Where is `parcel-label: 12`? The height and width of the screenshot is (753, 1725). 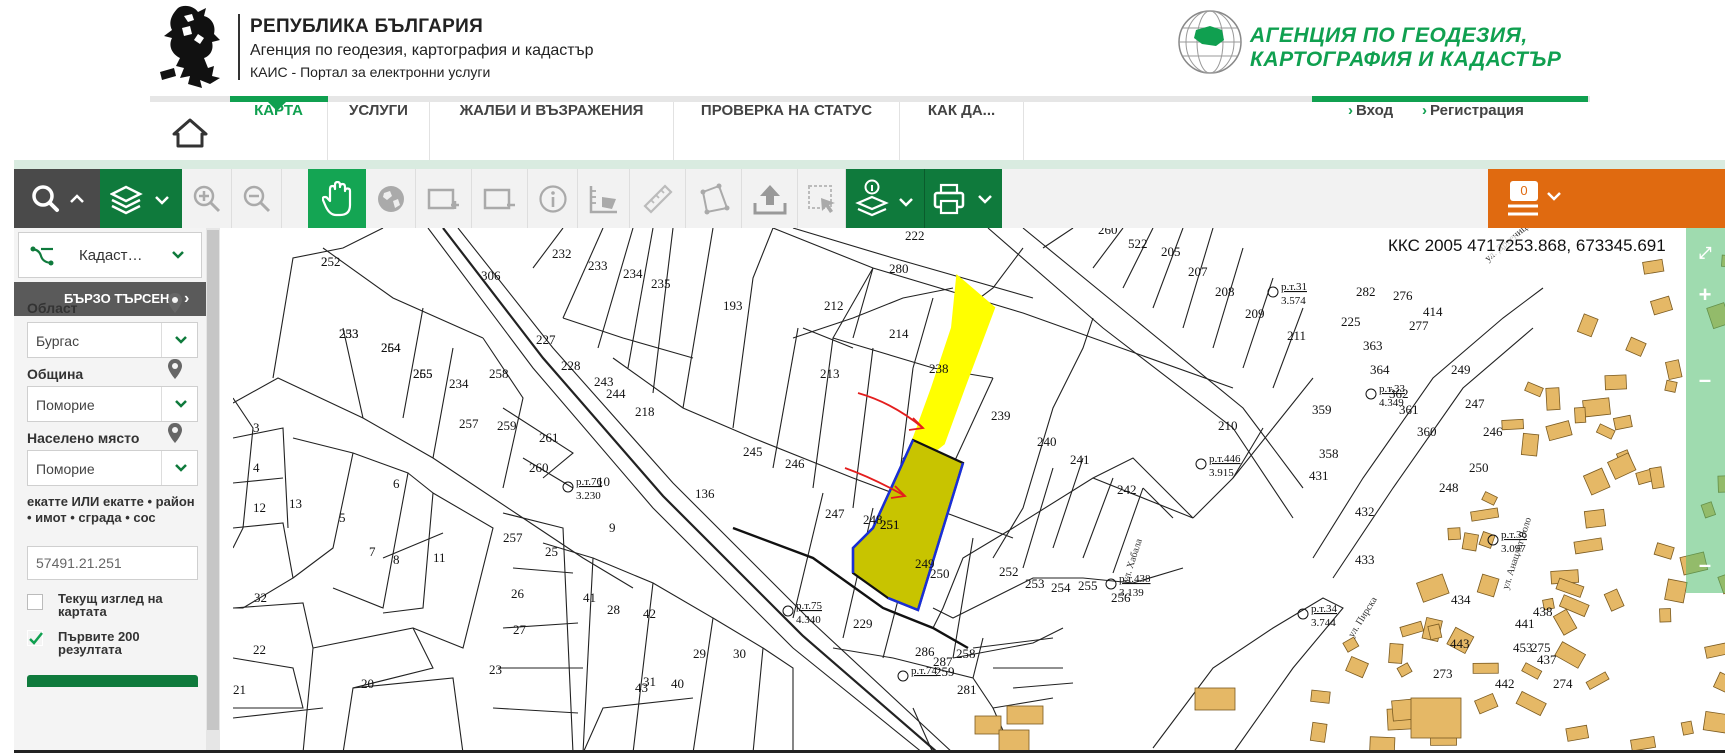
parcel-label: 12 is located at coordinates (259, 507).